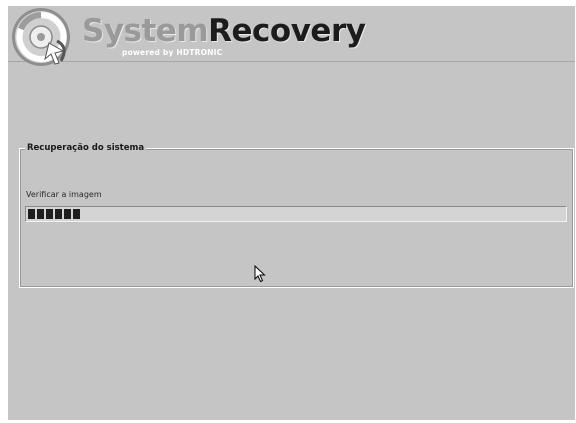  Describe the element at coordinates (145, 31) in the screenshot. I see `brand-word-system: System` at that location.